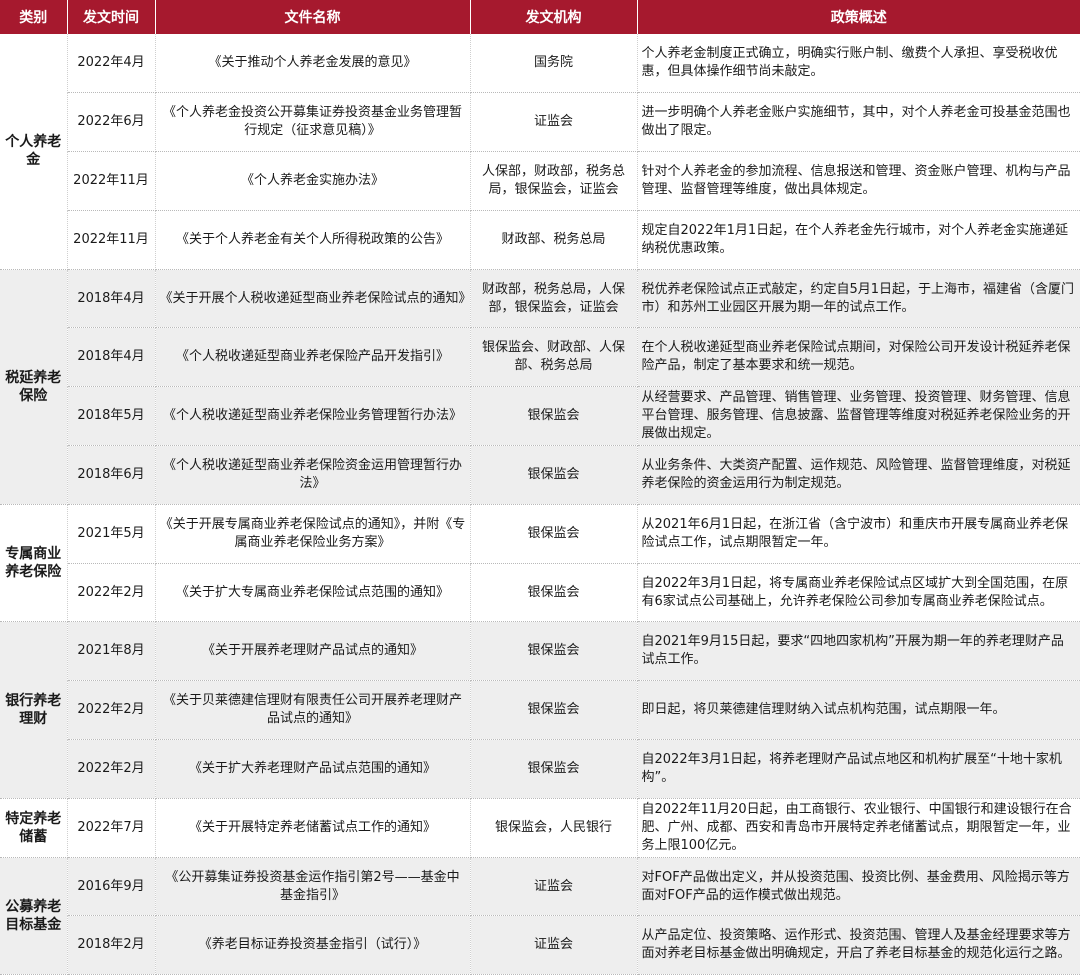  What do you see at coordinates (111, 122) in the screenshot?
I see `date-cell: 2022年6月` at bounding box center [111, 122].